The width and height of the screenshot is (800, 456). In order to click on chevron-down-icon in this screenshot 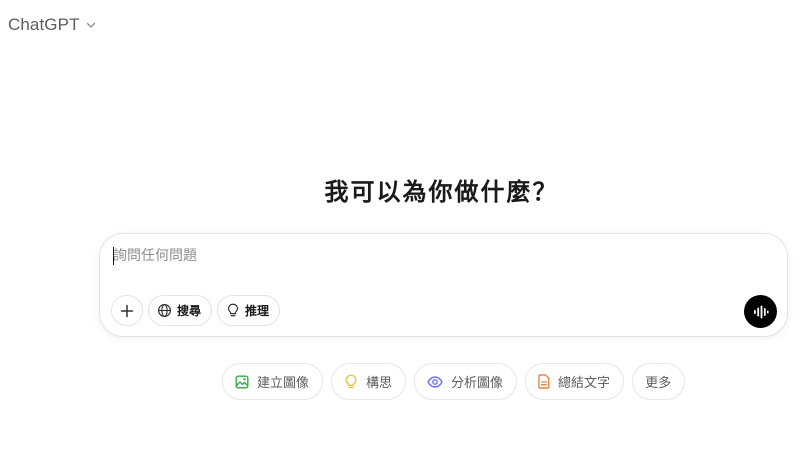, I will do `click(91, 25)`.